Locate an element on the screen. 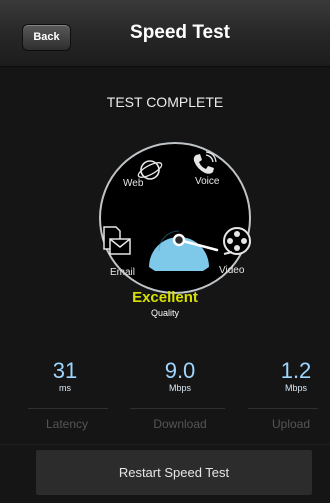 This screenshot has height=503, width=330. latency-divider is located at coordinates (68, 408).